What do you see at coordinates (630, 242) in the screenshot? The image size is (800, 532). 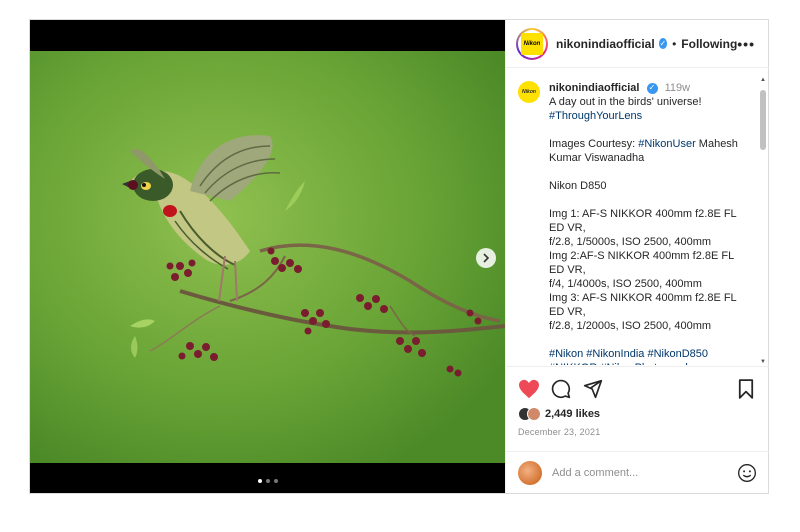 I see `caption-line: f/2.8, 1/5000s, ISO 2500, 400mm` at bounding box center [630, 242].